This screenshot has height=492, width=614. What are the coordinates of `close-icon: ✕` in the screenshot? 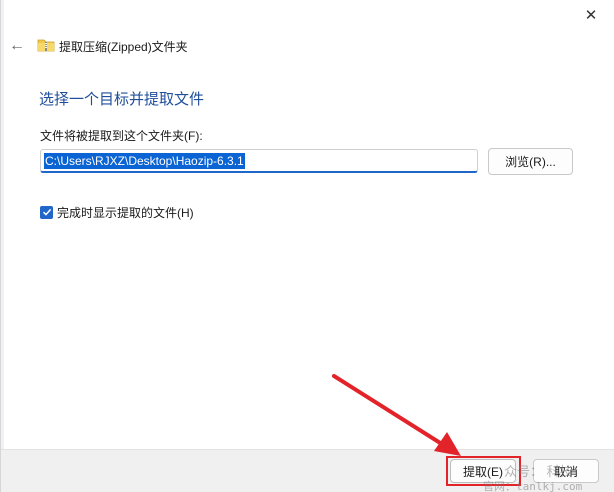 It's located at (591, 15).